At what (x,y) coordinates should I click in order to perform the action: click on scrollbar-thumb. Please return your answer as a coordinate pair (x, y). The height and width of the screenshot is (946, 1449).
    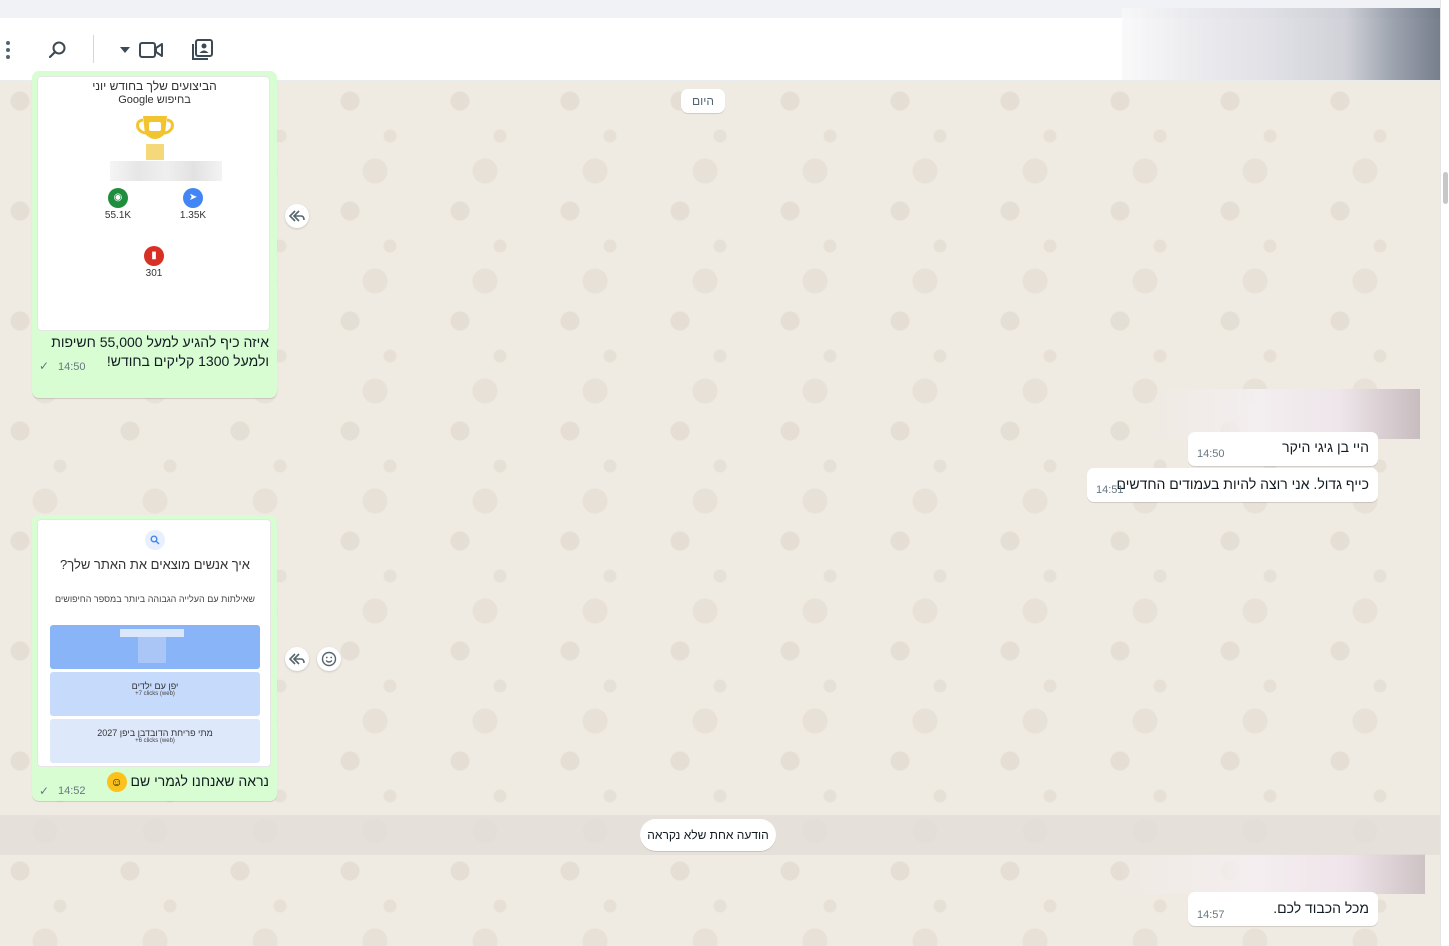
    Looking at the image, I should click on (1445, 188).